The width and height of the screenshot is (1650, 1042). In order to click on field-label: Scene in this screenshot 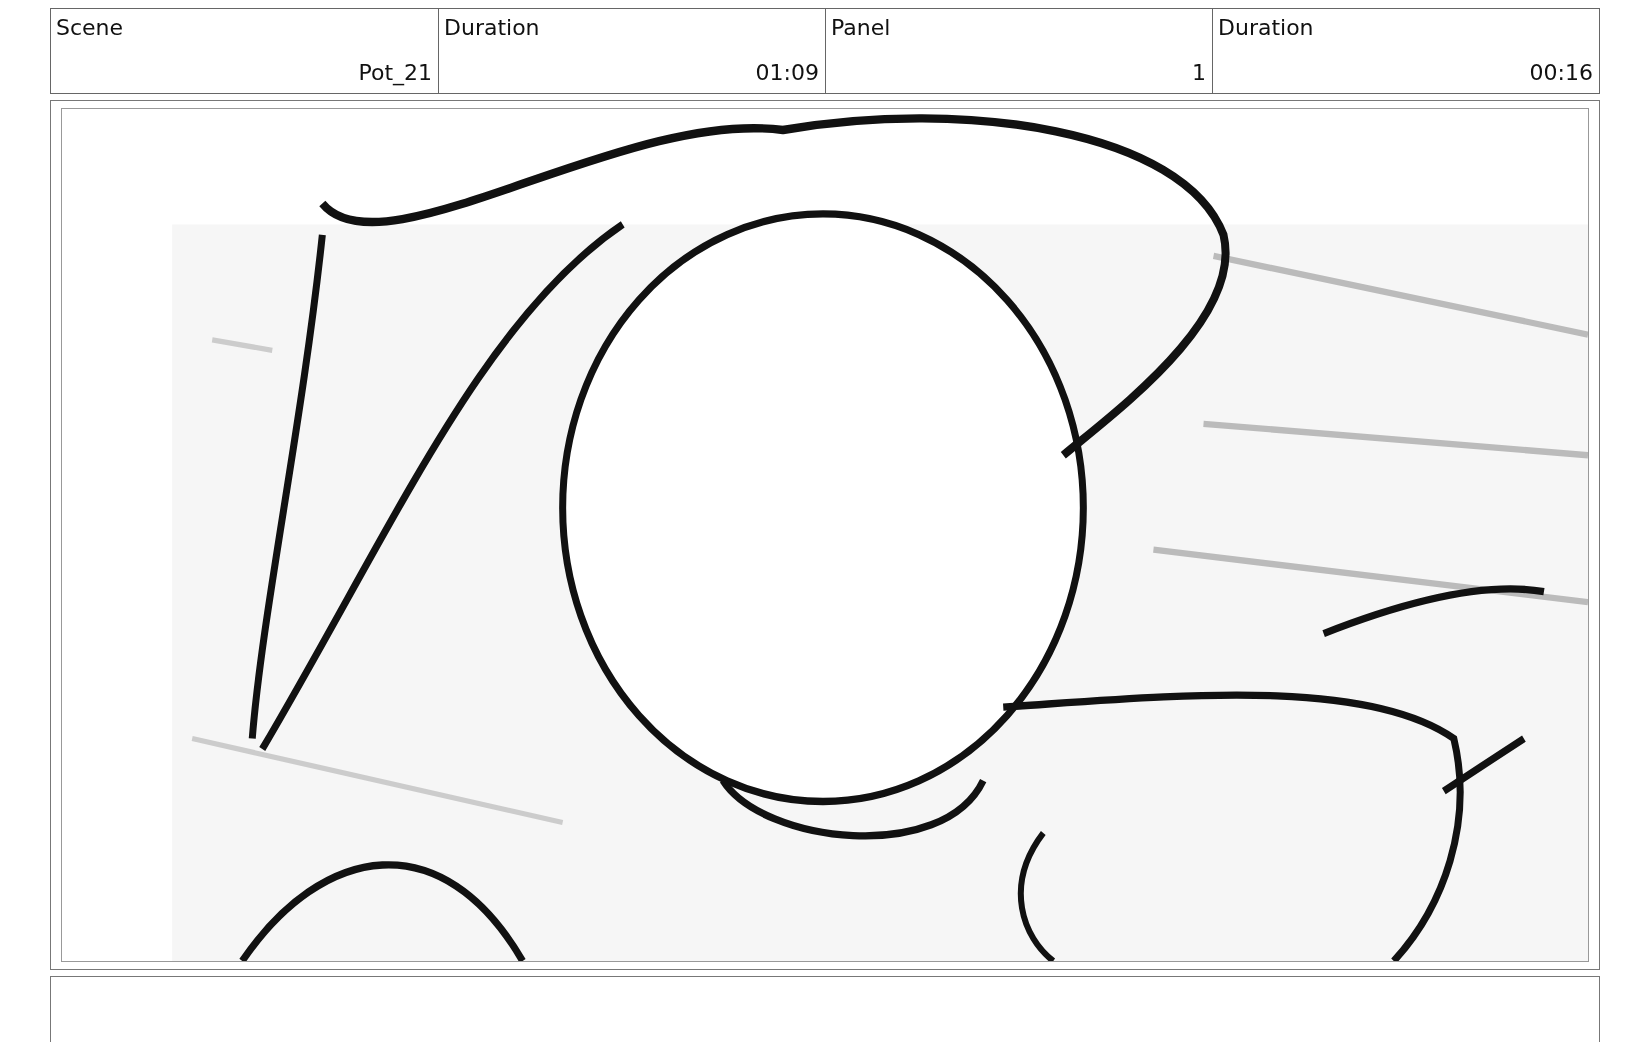, I will do `click(90, 27)`.